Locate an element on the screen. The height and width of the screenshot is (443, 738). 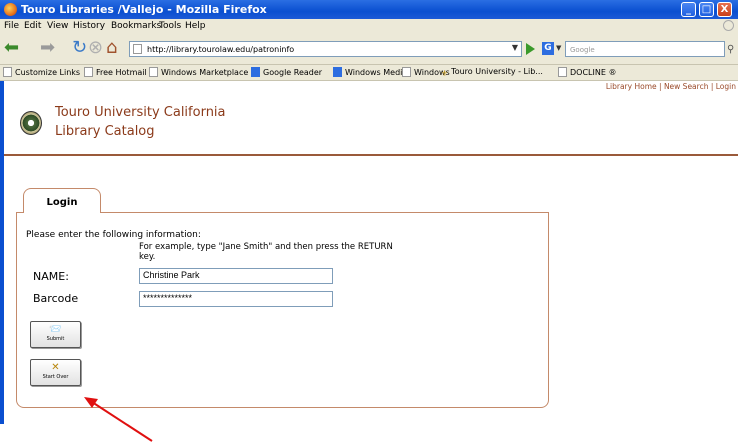
tab-login: Login is located at coordinates (62, 200).